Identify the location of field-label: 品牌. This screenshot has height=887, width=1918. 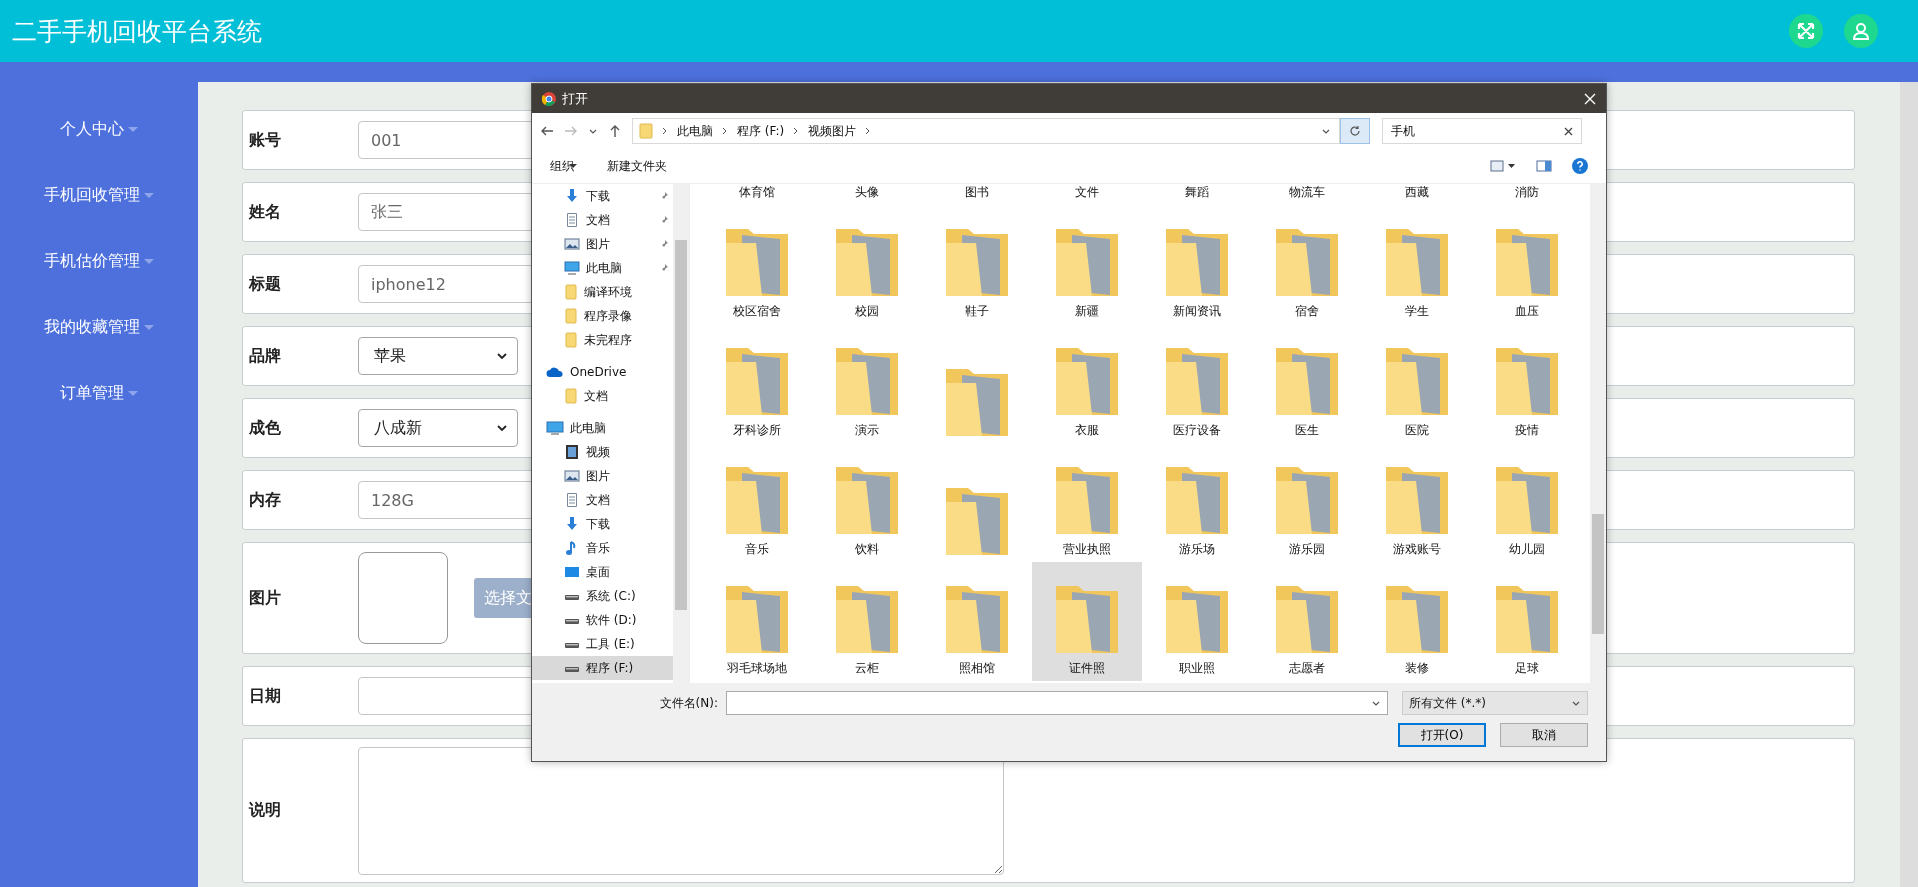
(265, 356).